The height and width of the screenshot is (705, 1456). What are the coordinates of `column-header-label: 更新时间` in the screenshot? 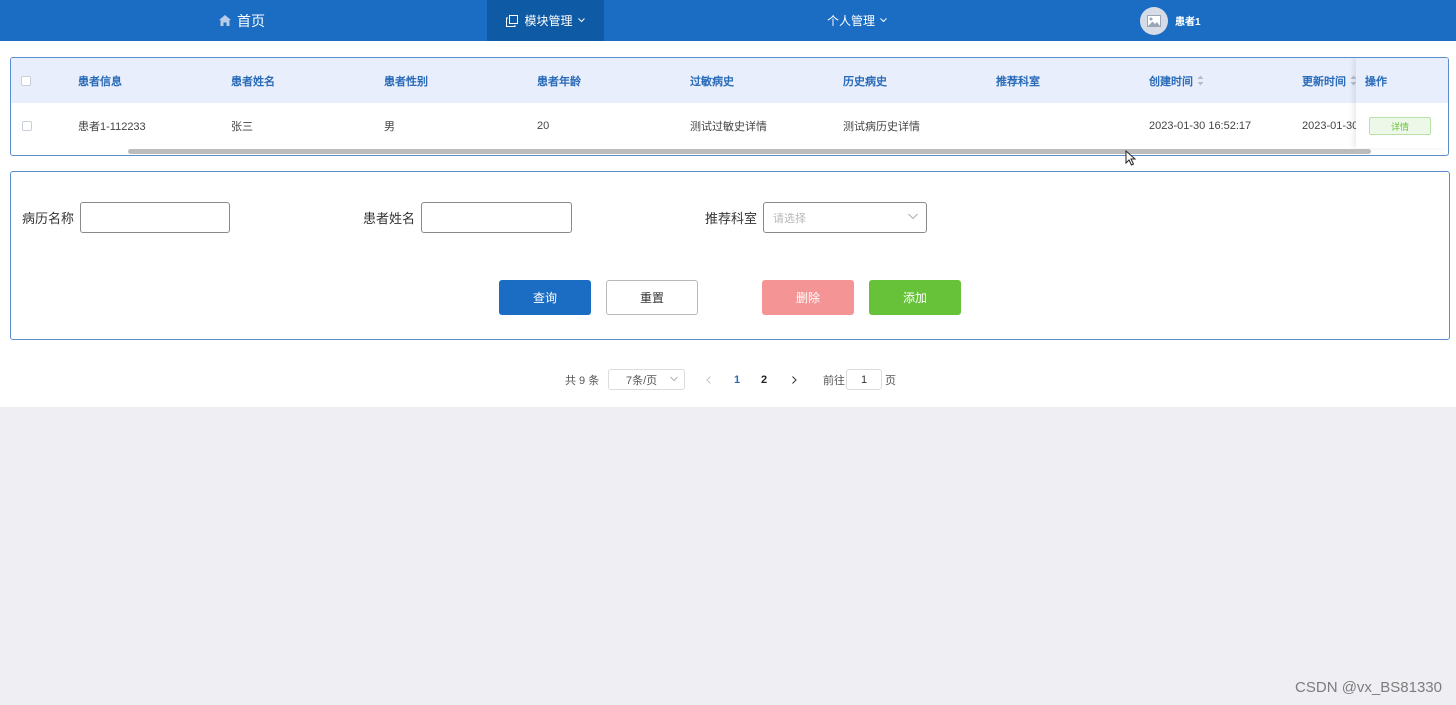 It's located at (1324, 81).